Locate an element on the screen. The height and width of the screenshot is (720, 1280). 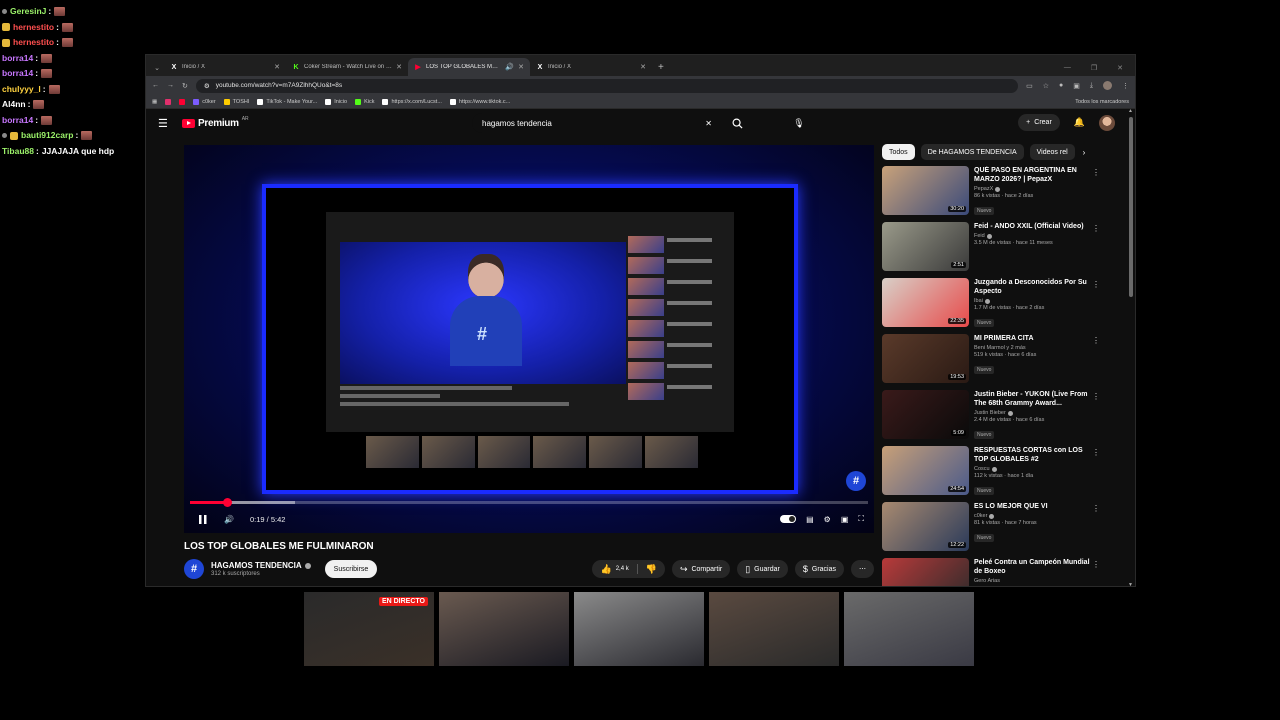
profile-icon is located at coordinates (1107, 85).